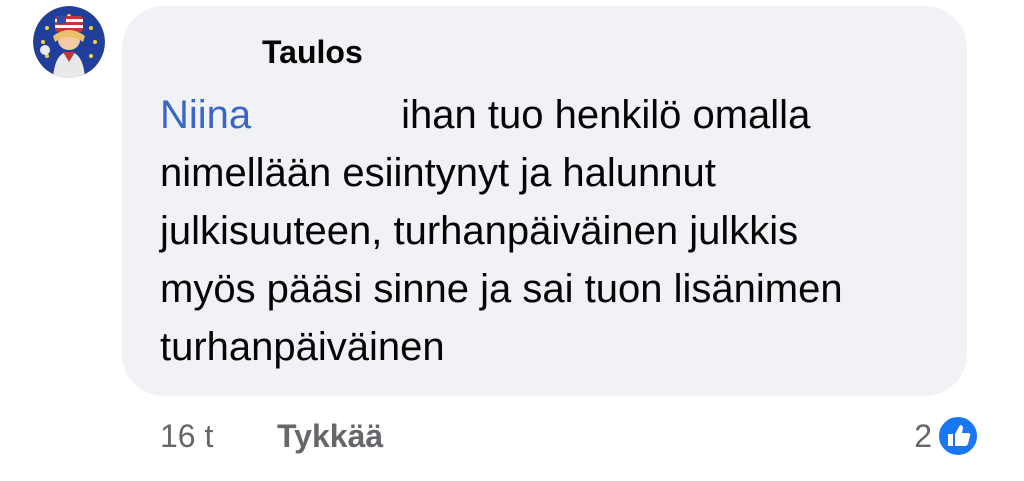  I want to click on reaction-summary: 2, so click(947, 436).